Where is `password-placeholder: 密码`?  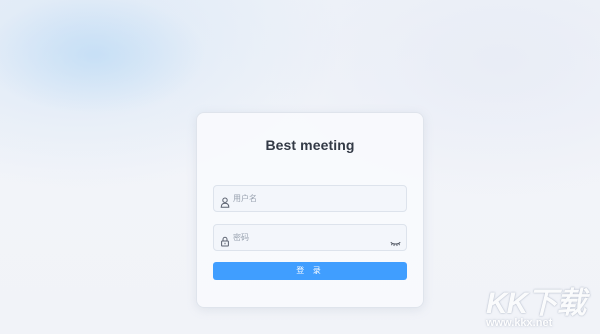
password-placeholder: 密码 is located at coordinates (241, 237).